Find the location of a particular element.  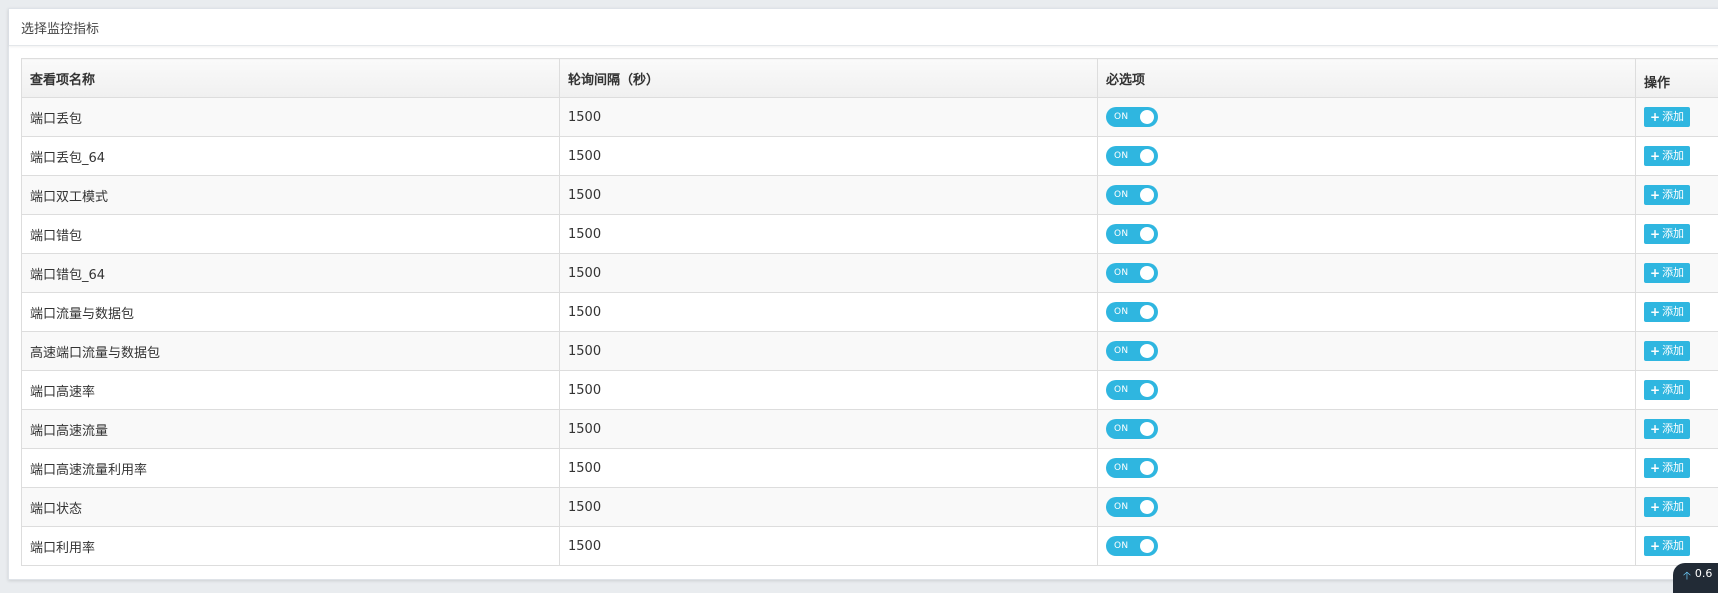

row-name: 端口错包 is located at coordinates (291, 234).